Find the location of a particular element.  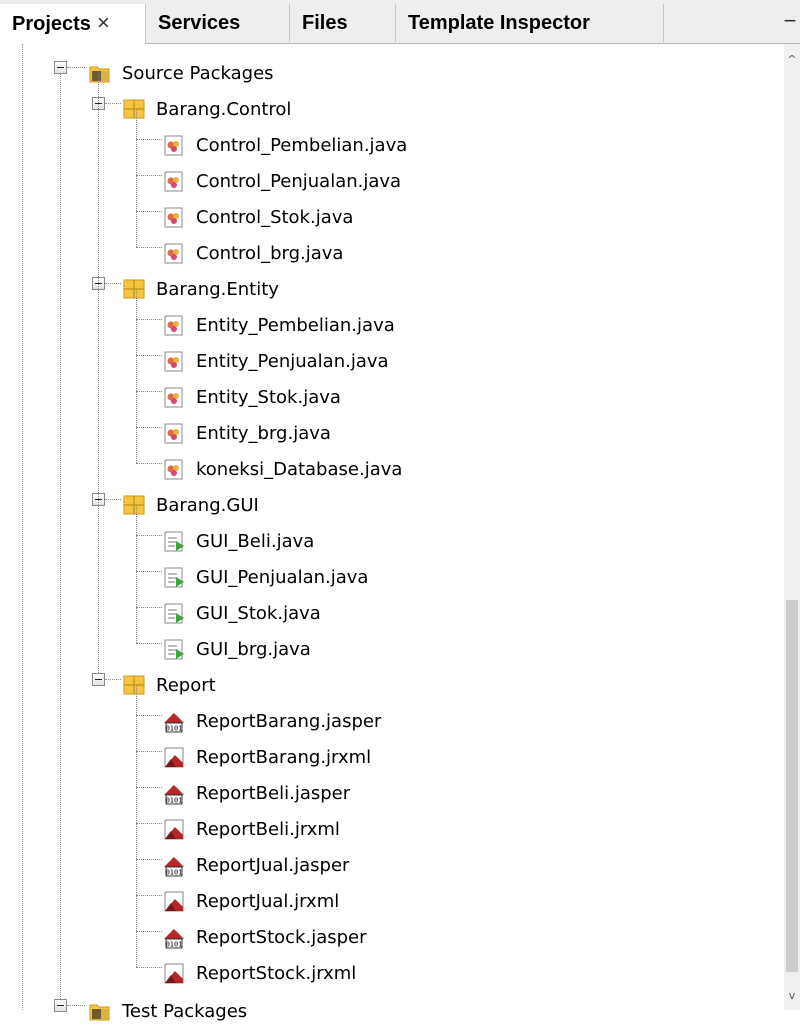

scroll-thumb is located at coordinates (792, 786).